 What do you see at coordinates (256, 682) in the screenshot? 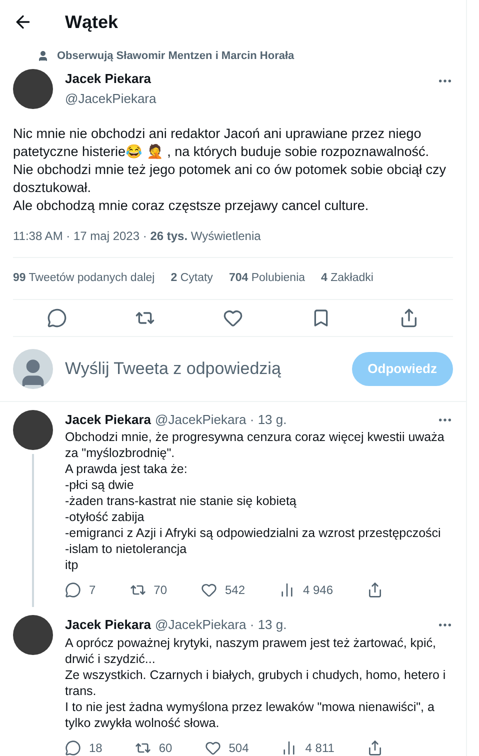
I see `reply-text: A oprócz poważnej krytyki, naszym prawem jest też żartować, kpić, drwić i szydzić... Ze wszystkich. Czarnych i białych, grubych i chudych, homo, hetero i trans. I to nie jest żadna wymyślona przez lewaków "mowa nienawiści", a tylko zwykła wolność słowa.` at bounding box center [256, 682].